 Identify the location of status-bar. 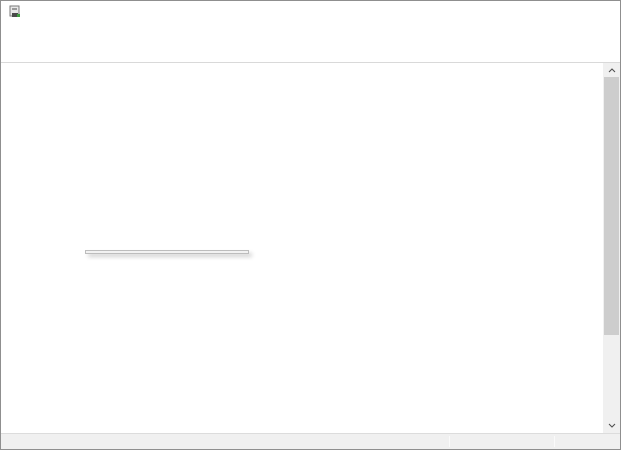
(310, 441).